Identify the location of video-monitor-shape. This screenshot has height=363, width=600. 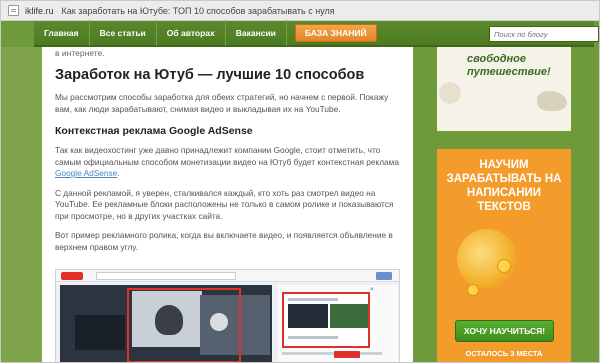
(100, 332).